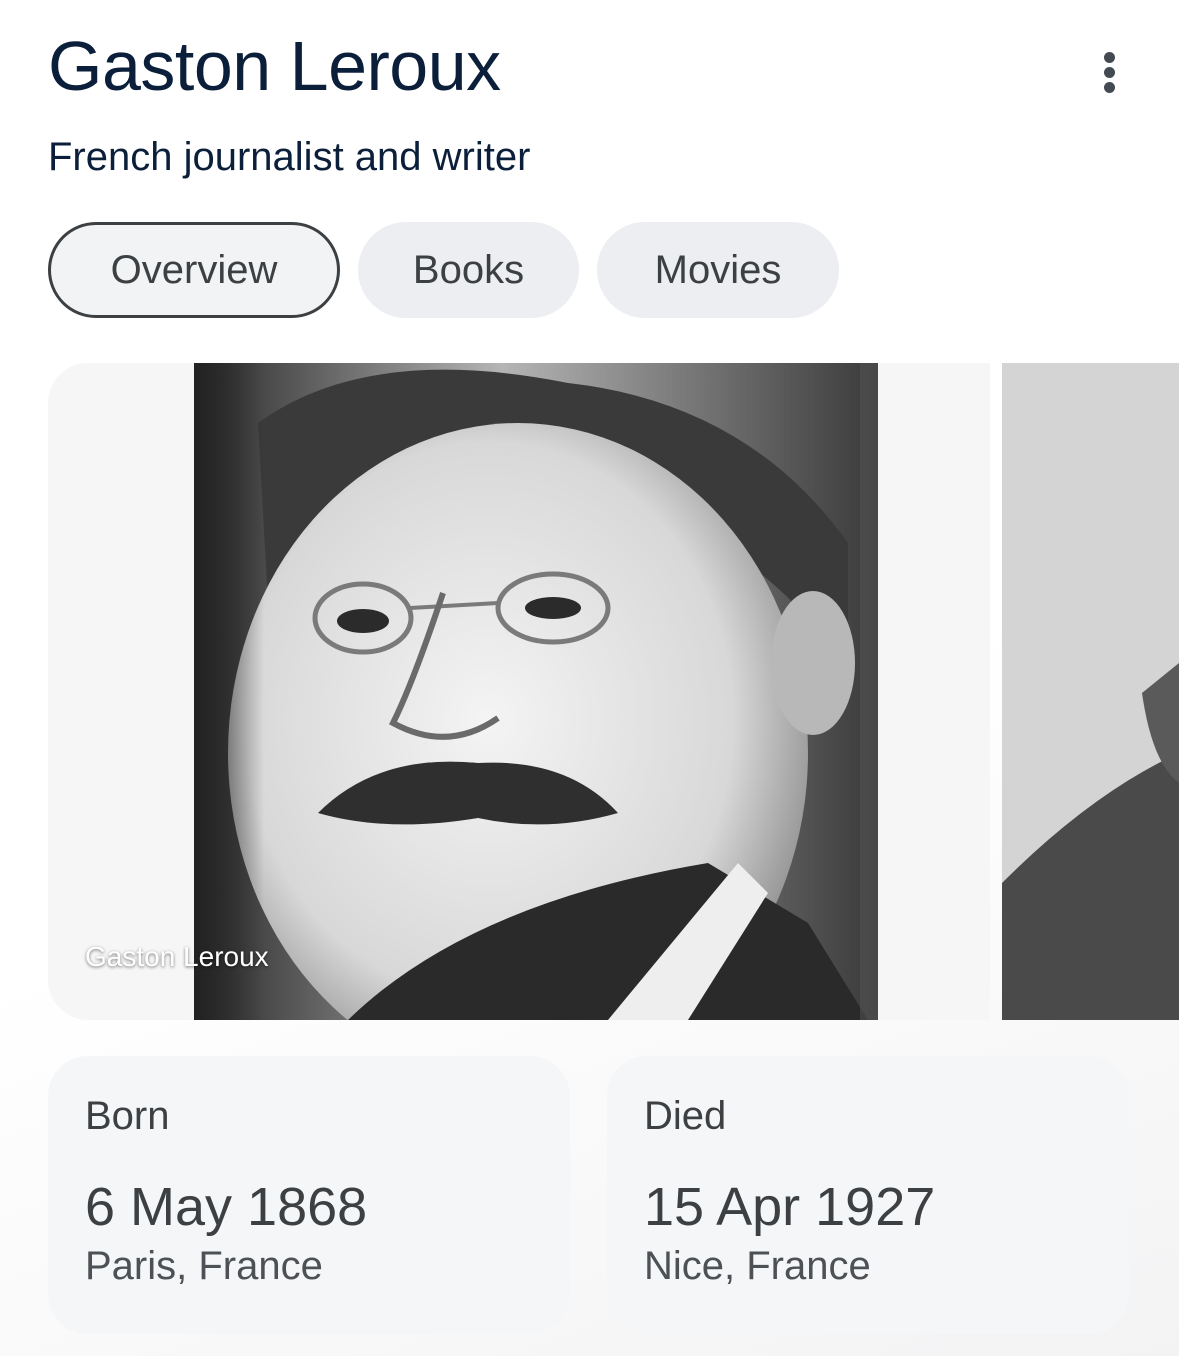 Image resolution: width=1179 pixels, height=1356 pixels. Describe the element at coordinates (226, 1207) in the screenshot. I see `born-date: 6 May 1868` at that location.